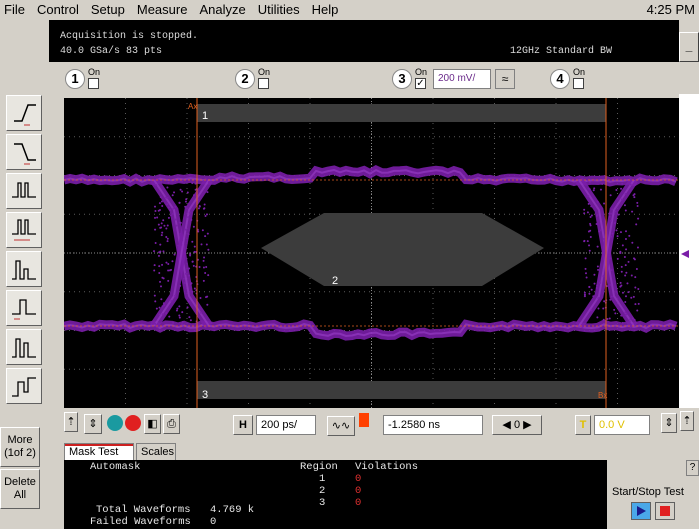 This screenshot has height=529, width=699. I want to click on tab-scales: Scales, so click(156, 451).